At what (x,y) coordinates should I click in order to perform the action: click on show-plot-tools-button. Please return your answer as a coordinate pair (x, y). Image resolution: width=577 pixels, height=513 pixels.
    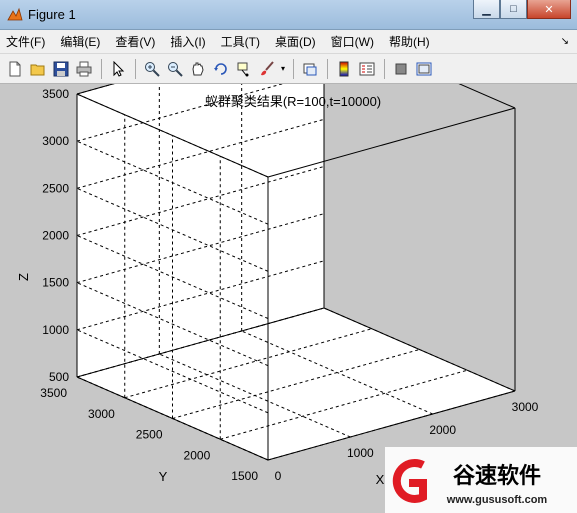
    Looking at the image, I should click on (424, 69).